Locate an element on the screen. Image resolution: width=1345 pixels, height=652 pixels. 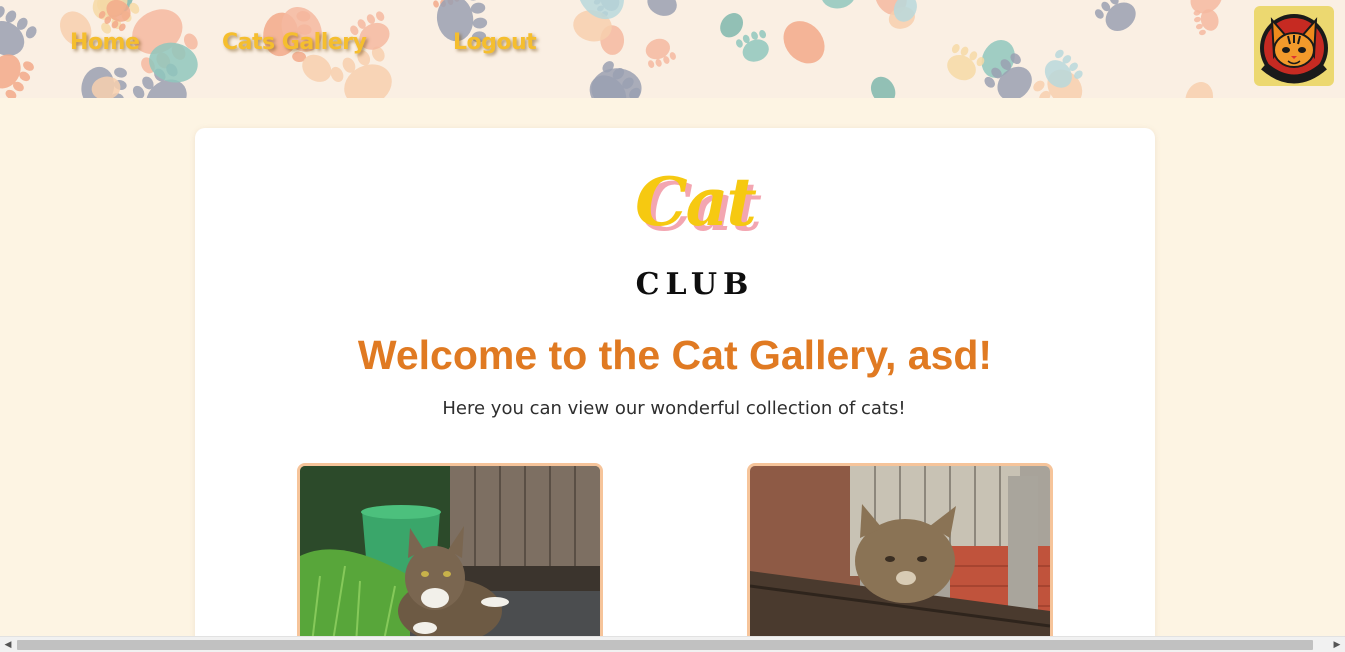
orange-cat-badge is located at coordinates (1294, 46).